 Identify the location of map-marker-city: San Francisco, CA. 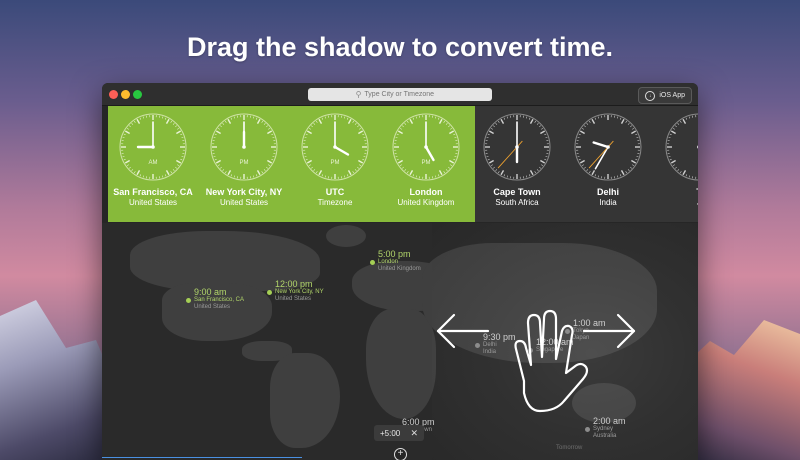
(219, 300).